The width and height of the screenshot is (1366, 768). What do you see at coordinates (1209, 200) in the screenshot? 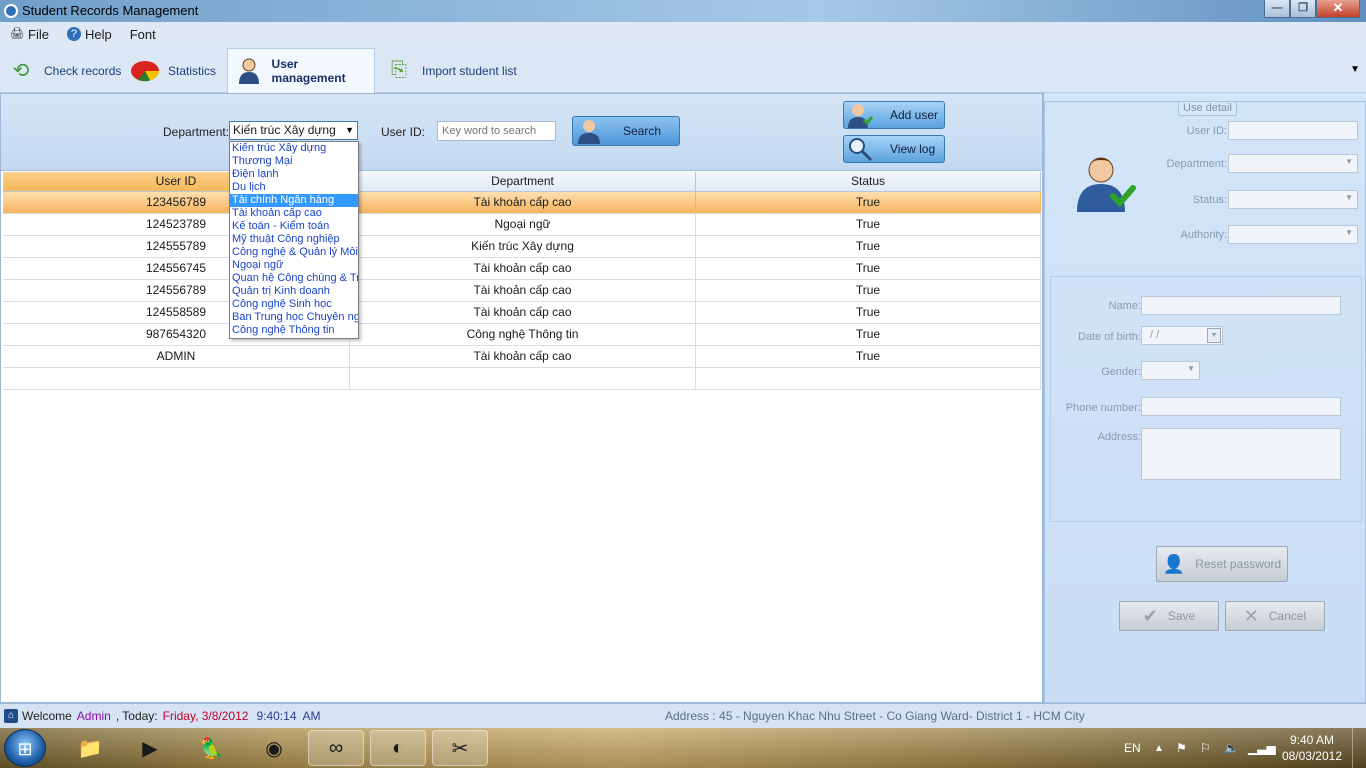
I see `detail-status-label: Status:` at bounding box center [1209, 200].